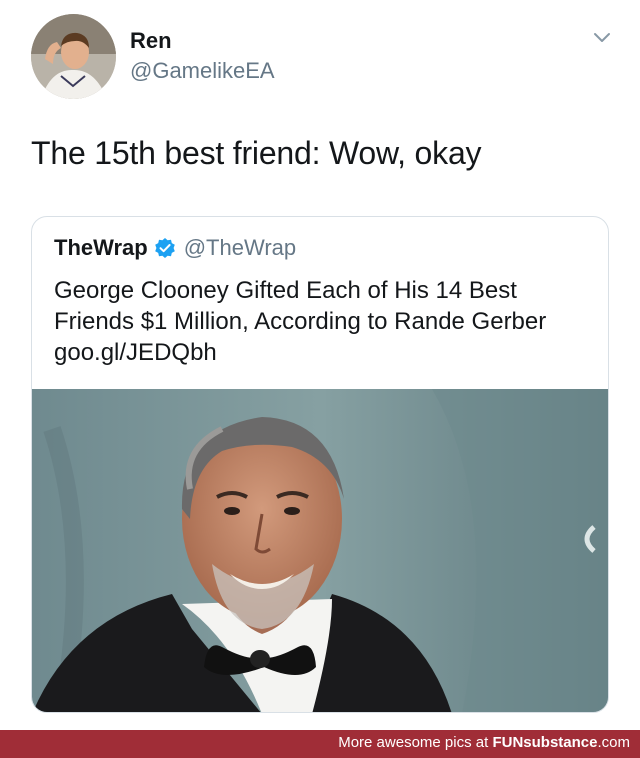  I want to click on footer-text: More awesome pics at FUNsubstance.com, so click(484, 742).